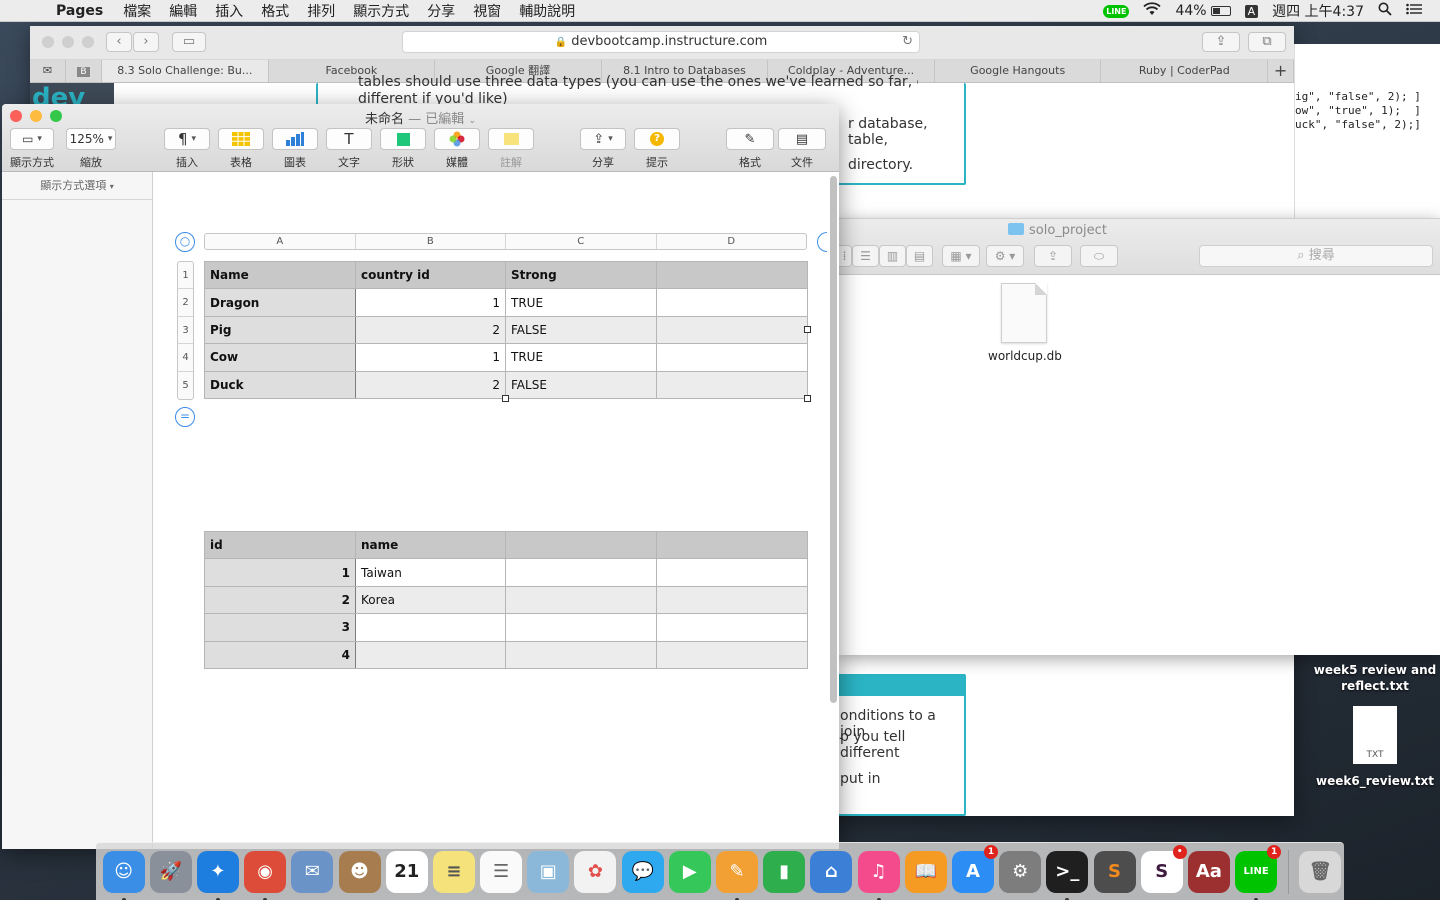 The image size is (1440, 900). Describe the element at coordinates (146, 42) in the screenshot. I see `forward-button: ›` at that location.